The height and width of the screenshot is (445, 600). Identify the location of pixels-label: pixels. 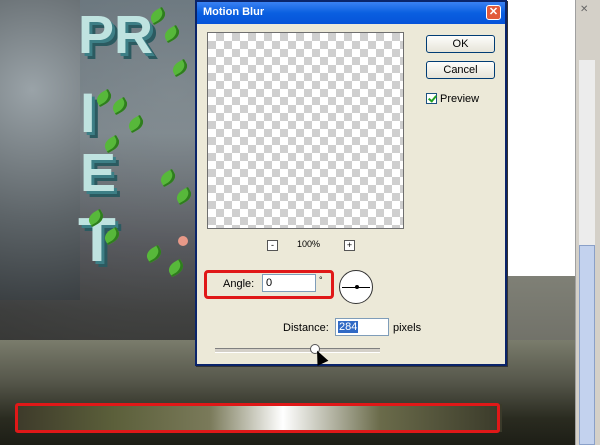
(407, 328).